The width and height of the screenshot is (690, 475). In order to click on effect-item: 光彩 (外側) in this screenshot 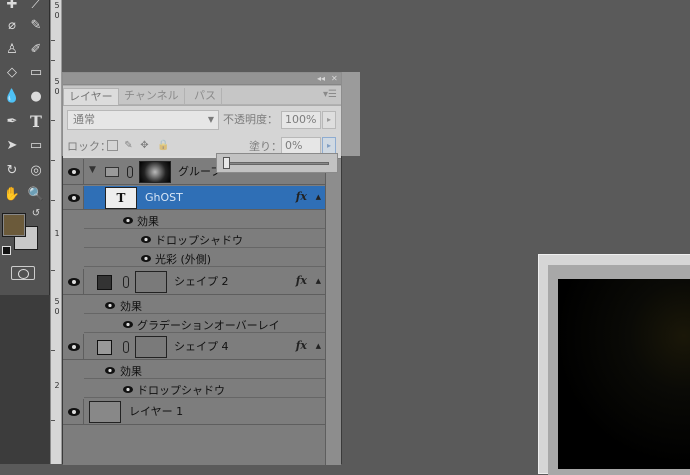, I will do `click(204, 258)`.